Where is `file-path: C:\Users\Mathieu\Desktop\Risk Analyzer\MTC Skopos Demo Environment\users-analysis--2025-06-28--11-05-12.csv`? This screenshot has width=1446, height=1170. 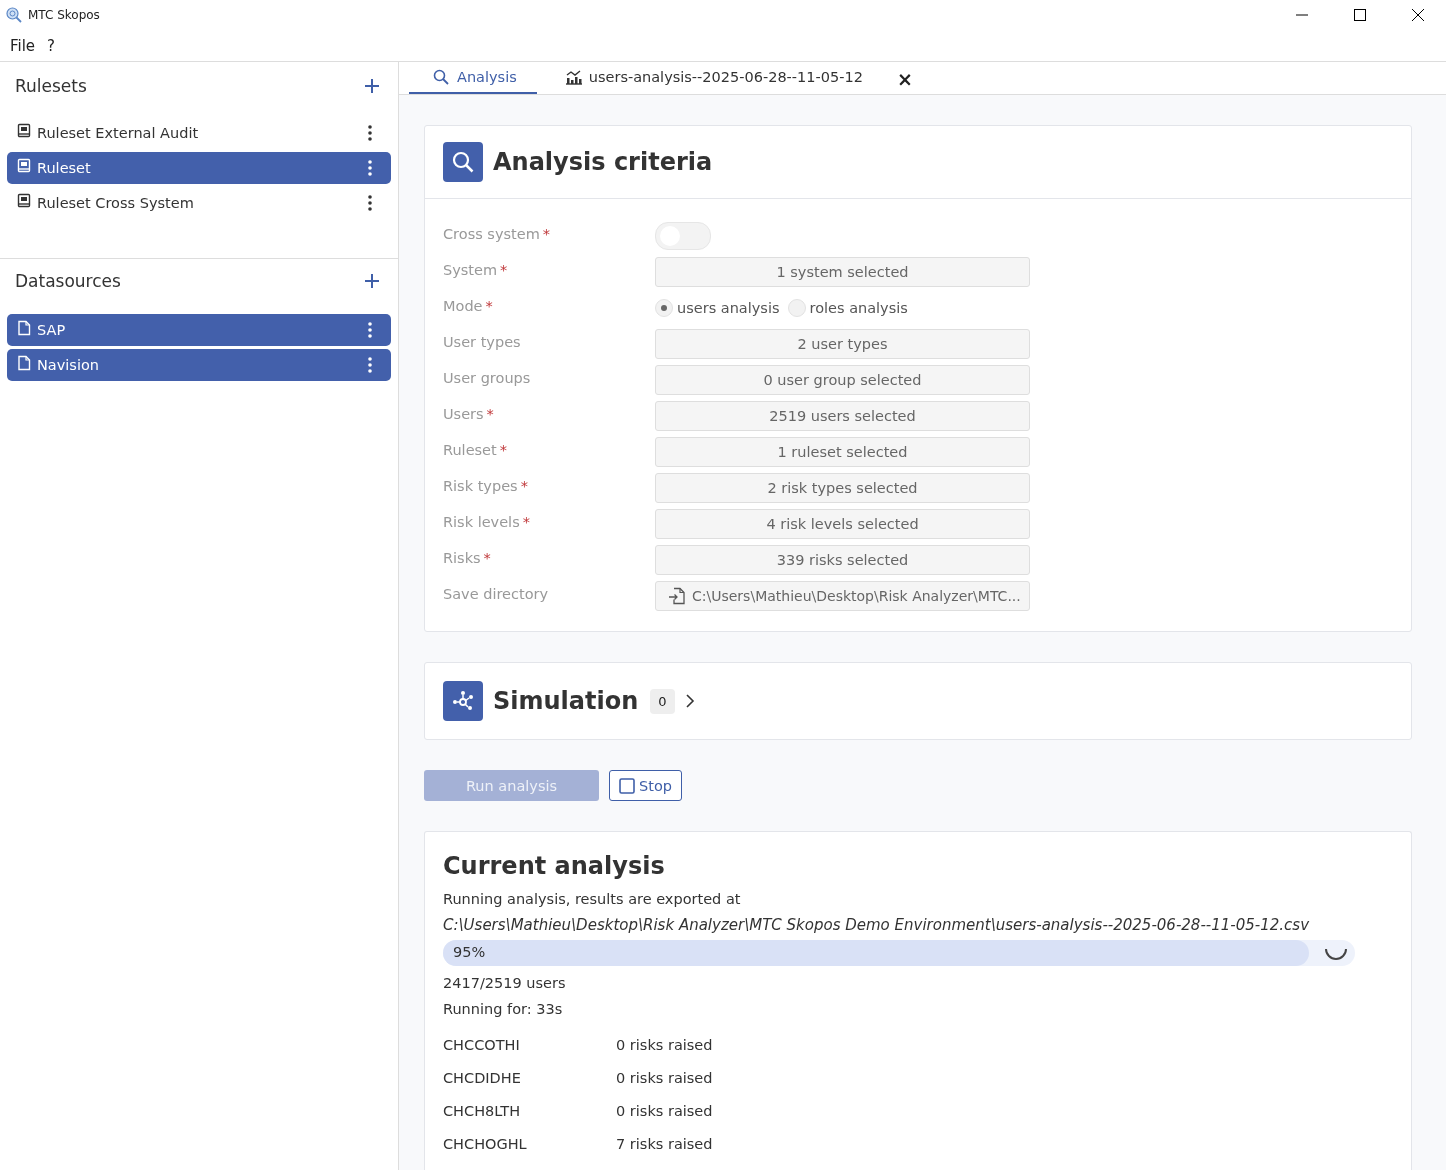 file-path: C:\Users\Mathieu\Desktop\Risk Analyzer\MTC Skopos Demo Environment\users-analysis--2025-06-28--11-05-12.csv is located at coordinates (877, 925).